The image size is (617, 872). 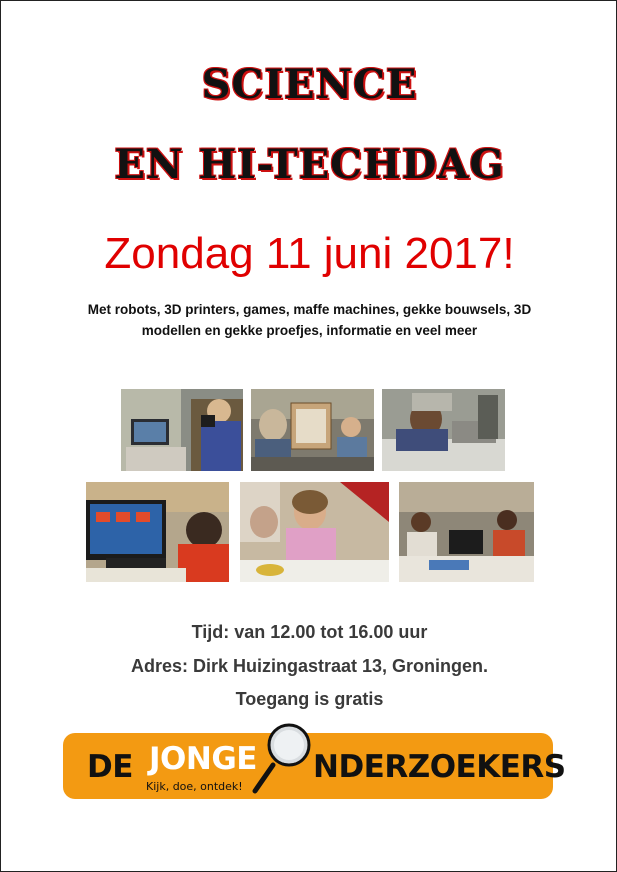 What do you see at coordinates (281, 758) in the screenshot?
I see `magnifying-glass-icon` at bounding box center [281, 758].